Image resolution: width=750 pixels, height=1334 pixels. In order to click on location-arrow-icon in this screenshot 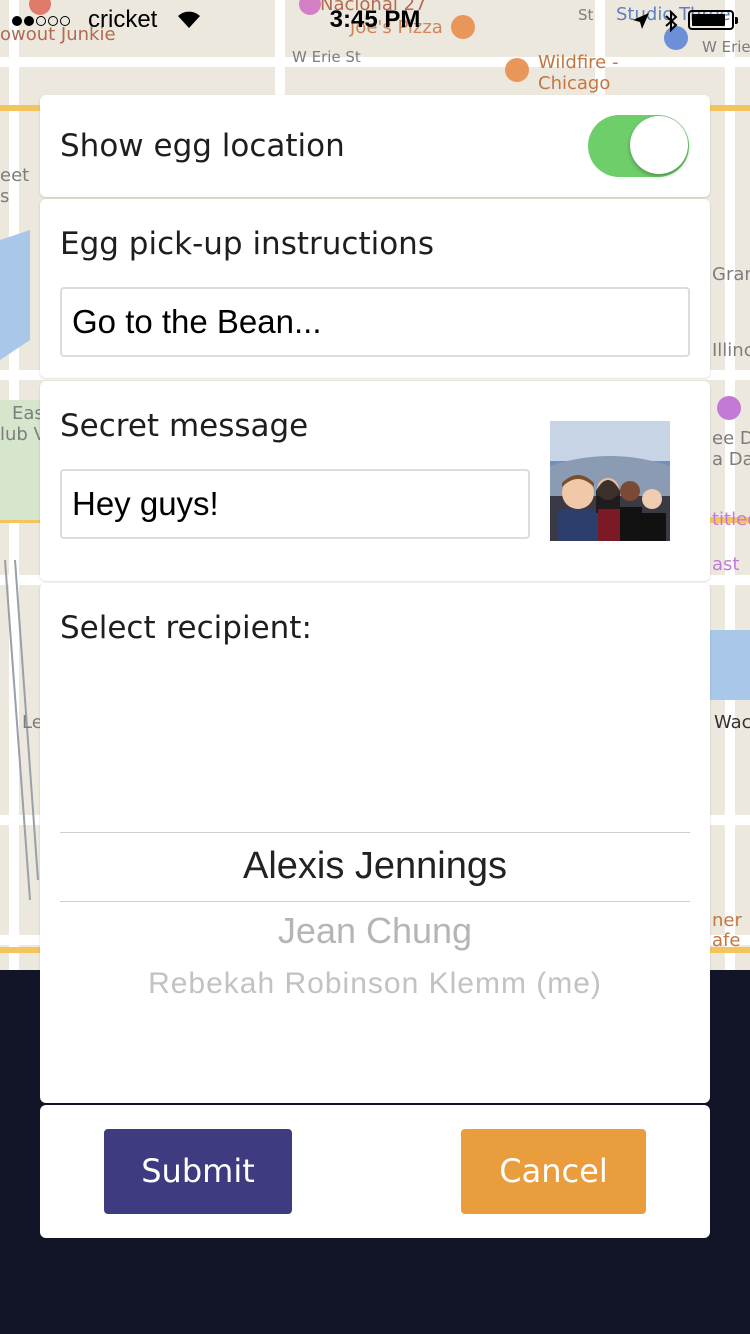, I will do `click(641, 21)`.